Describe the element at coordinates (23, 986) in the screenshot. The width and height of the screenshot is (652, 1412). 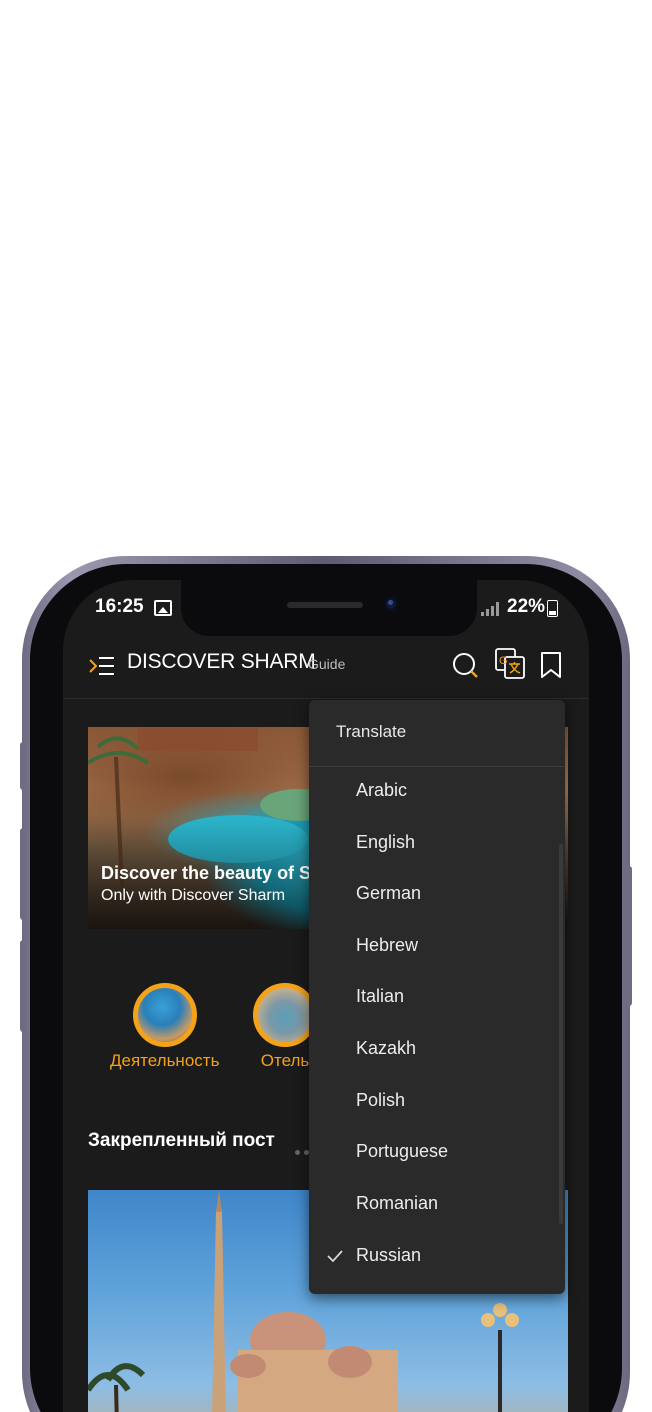
I see `side-button-volume-down` at that location.